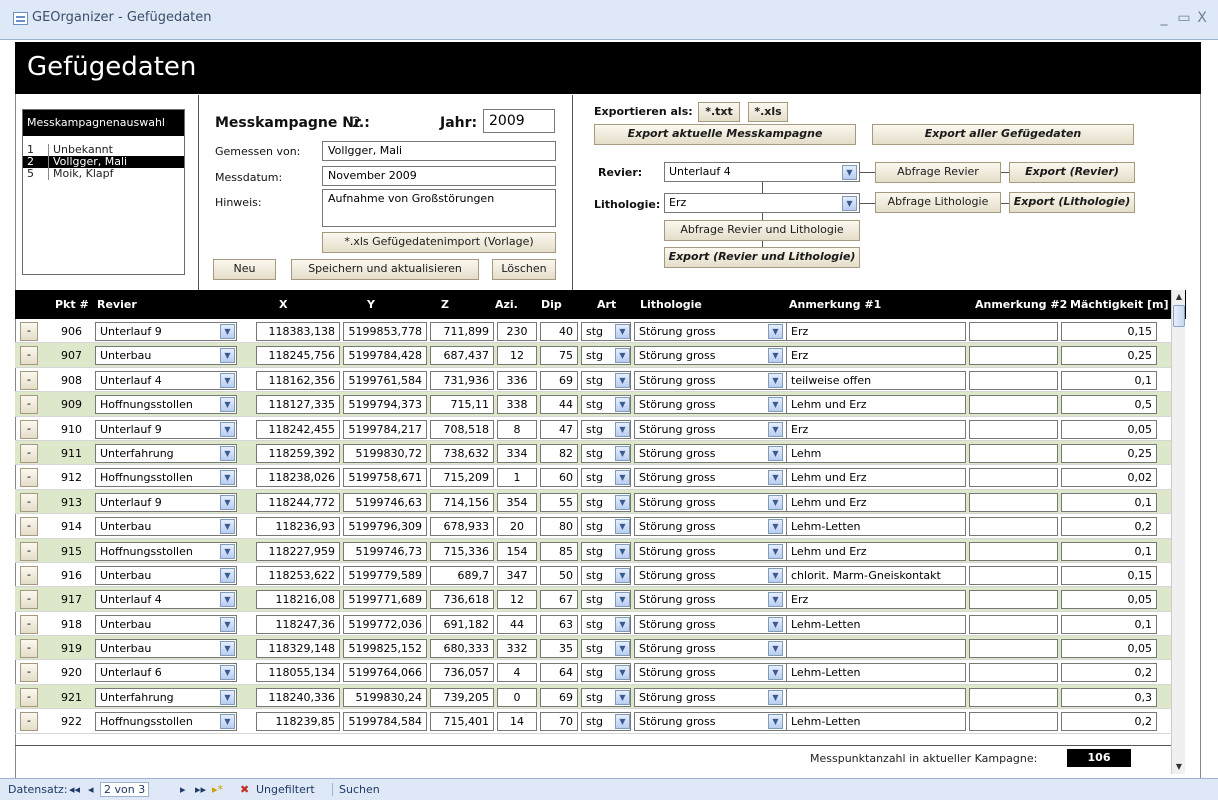 The width and height of the screenshot is (1218, 800). I want to click on x-cell: 118127,335, so click(298, 405).